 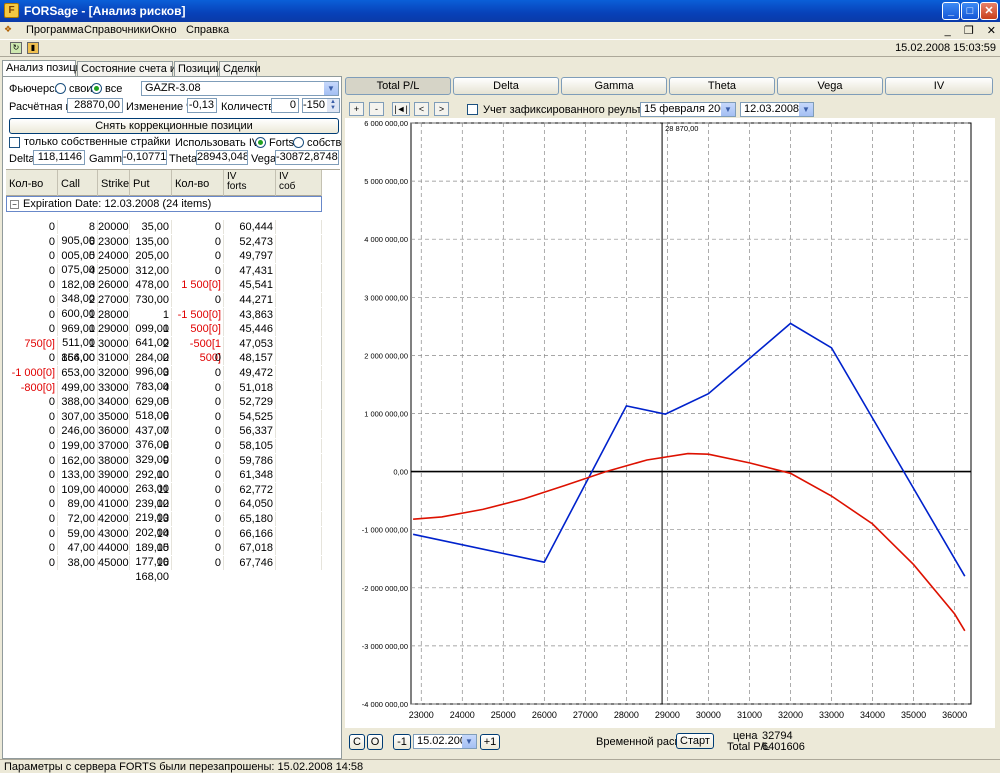 I want to click on minus-day-button: -1, so click(x=402, y=742).